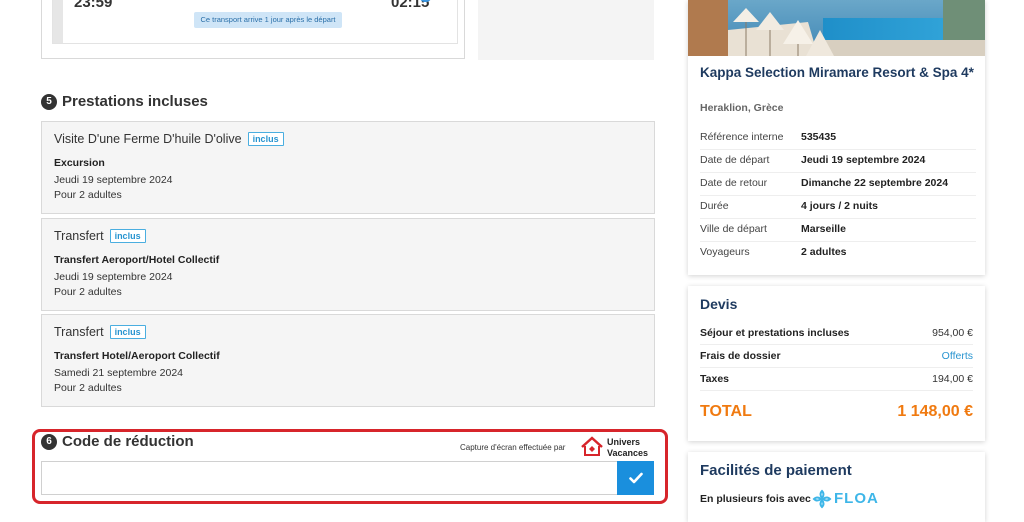 The height and width of the screenshot is (522, 1024). I want to click on info-row-departure-city: Ville de départ Marseille, so click(838, 230).